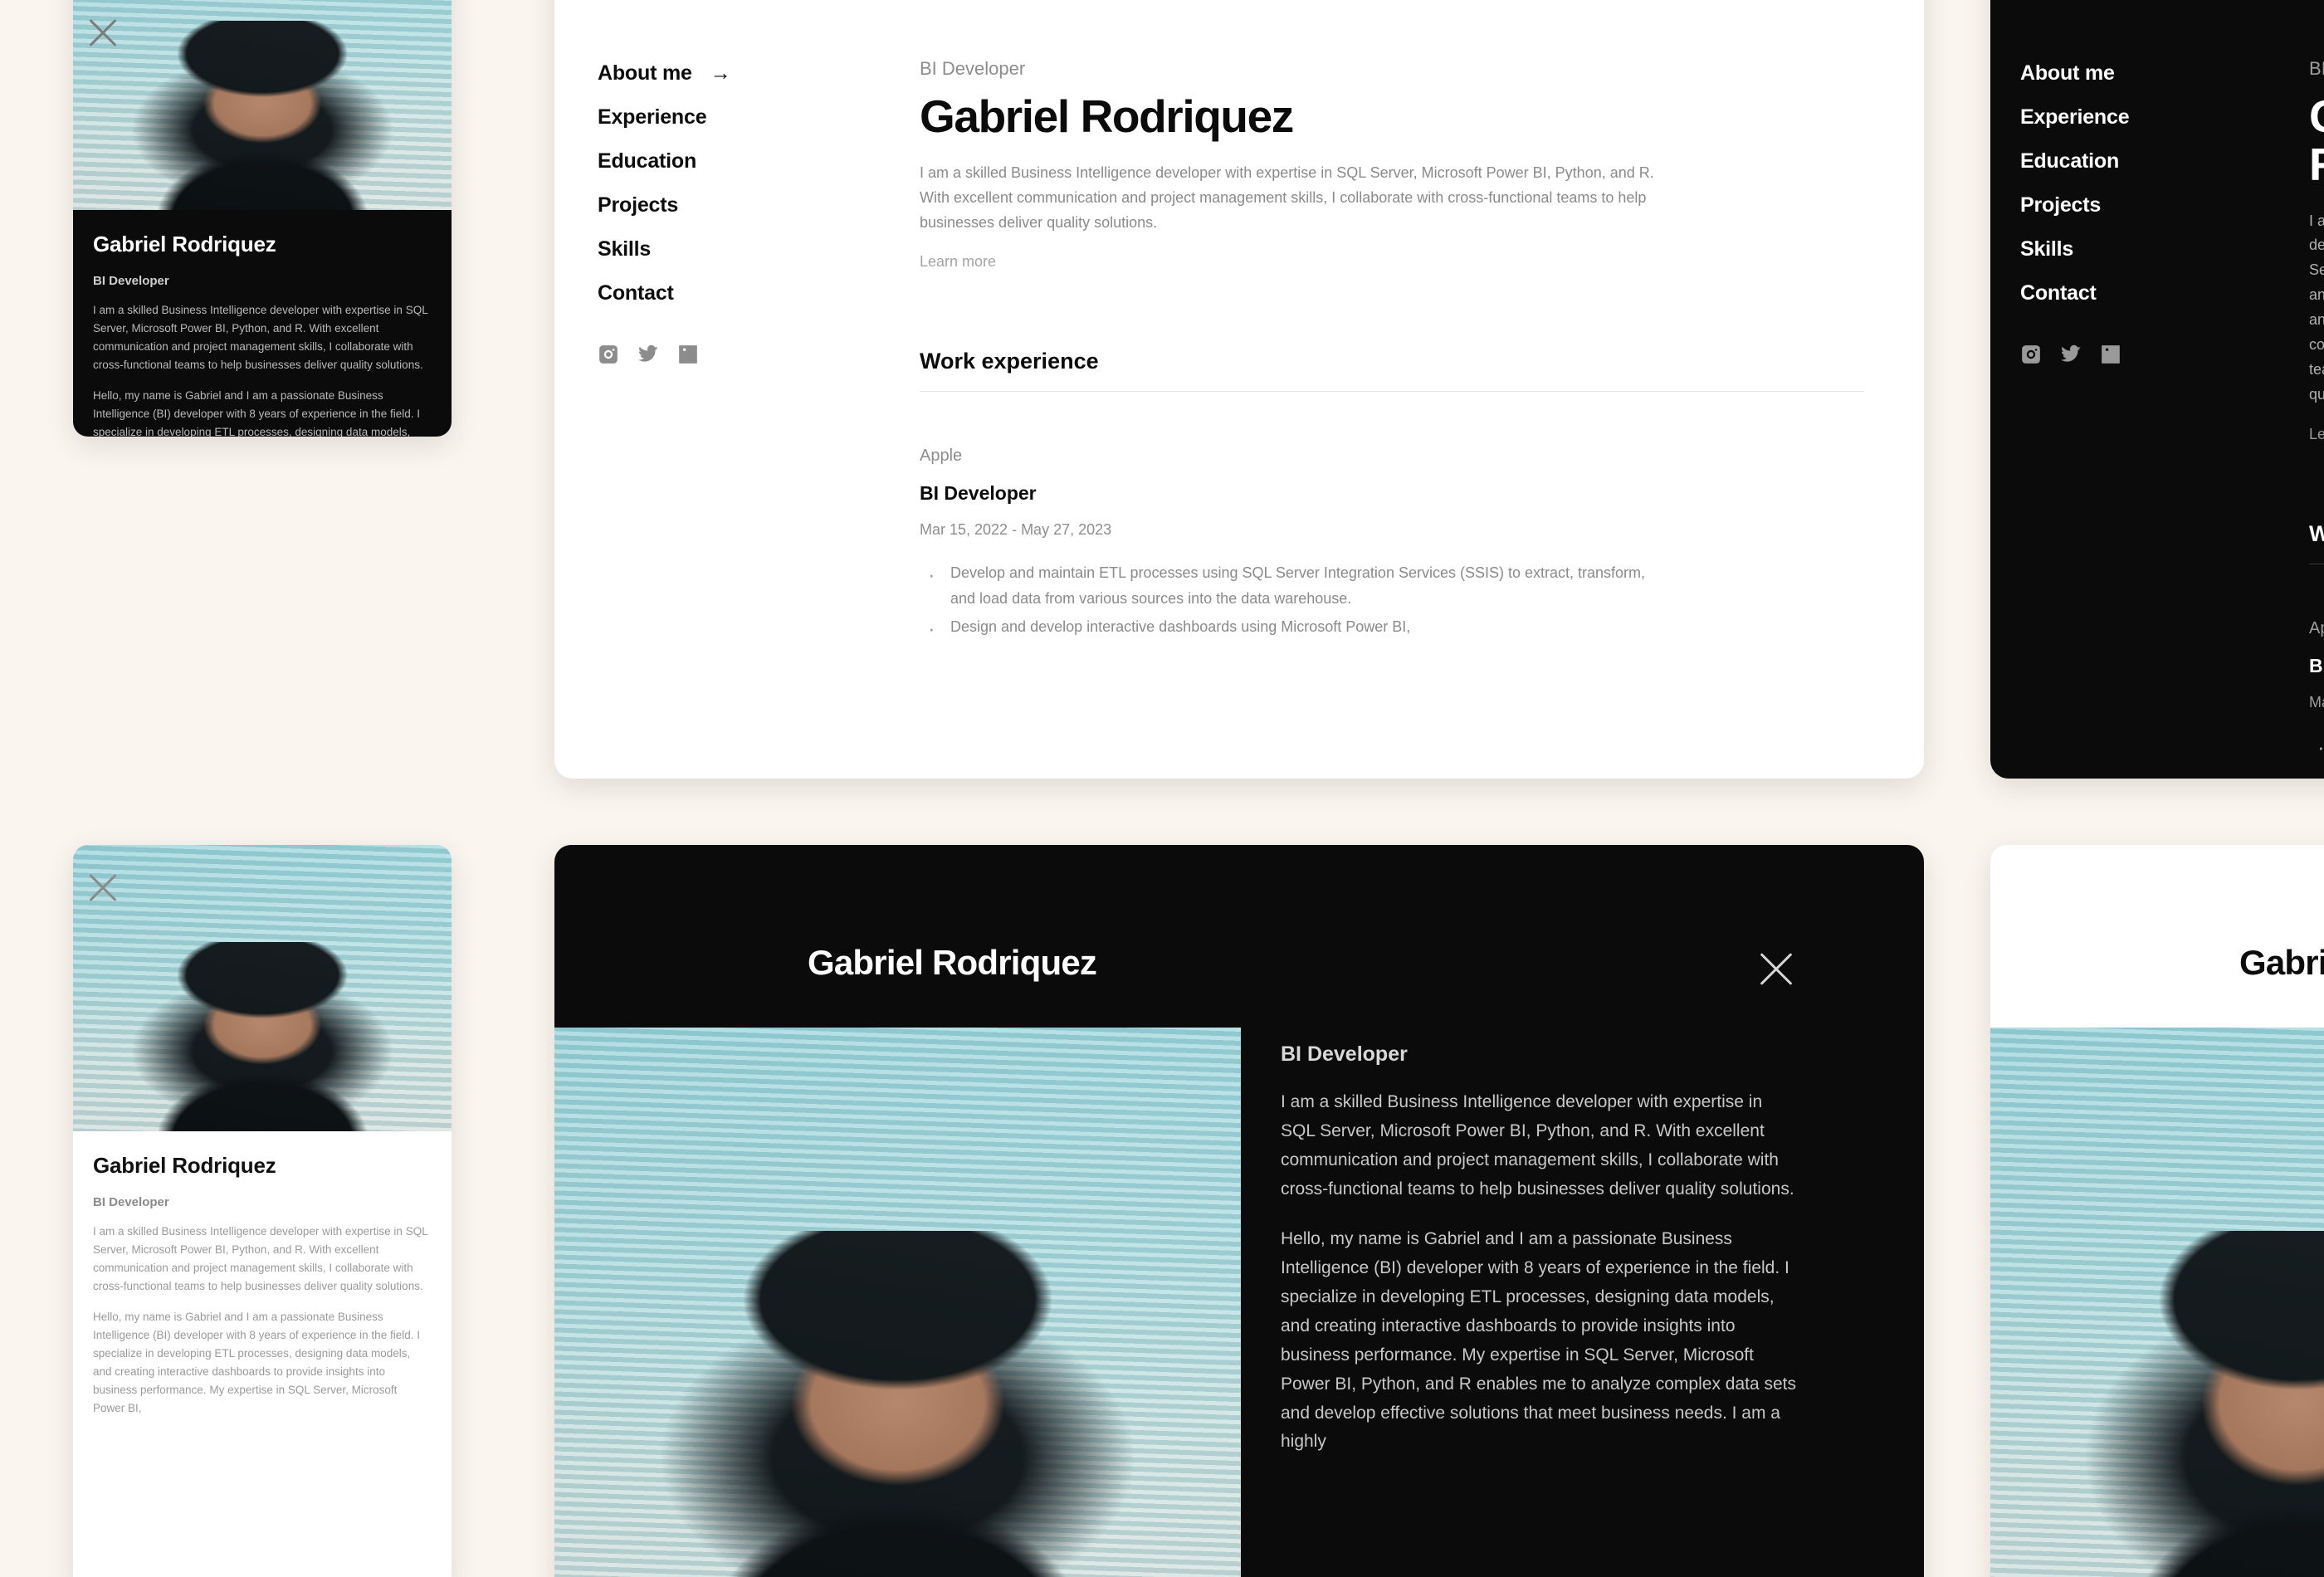 This screenshot has width=2324, height=1577. I want to click on profile-modal-light: Gabriel Rodriquez, so click(2157, 1211).